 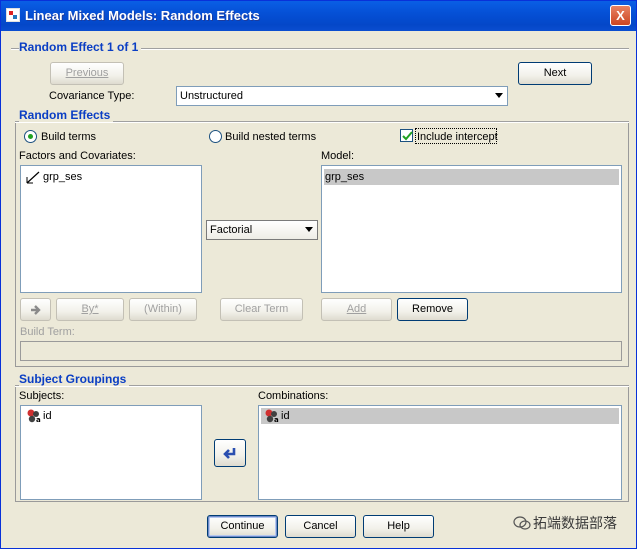 I want to click on factorial-select: Factorial, so click(x=262, y=230).